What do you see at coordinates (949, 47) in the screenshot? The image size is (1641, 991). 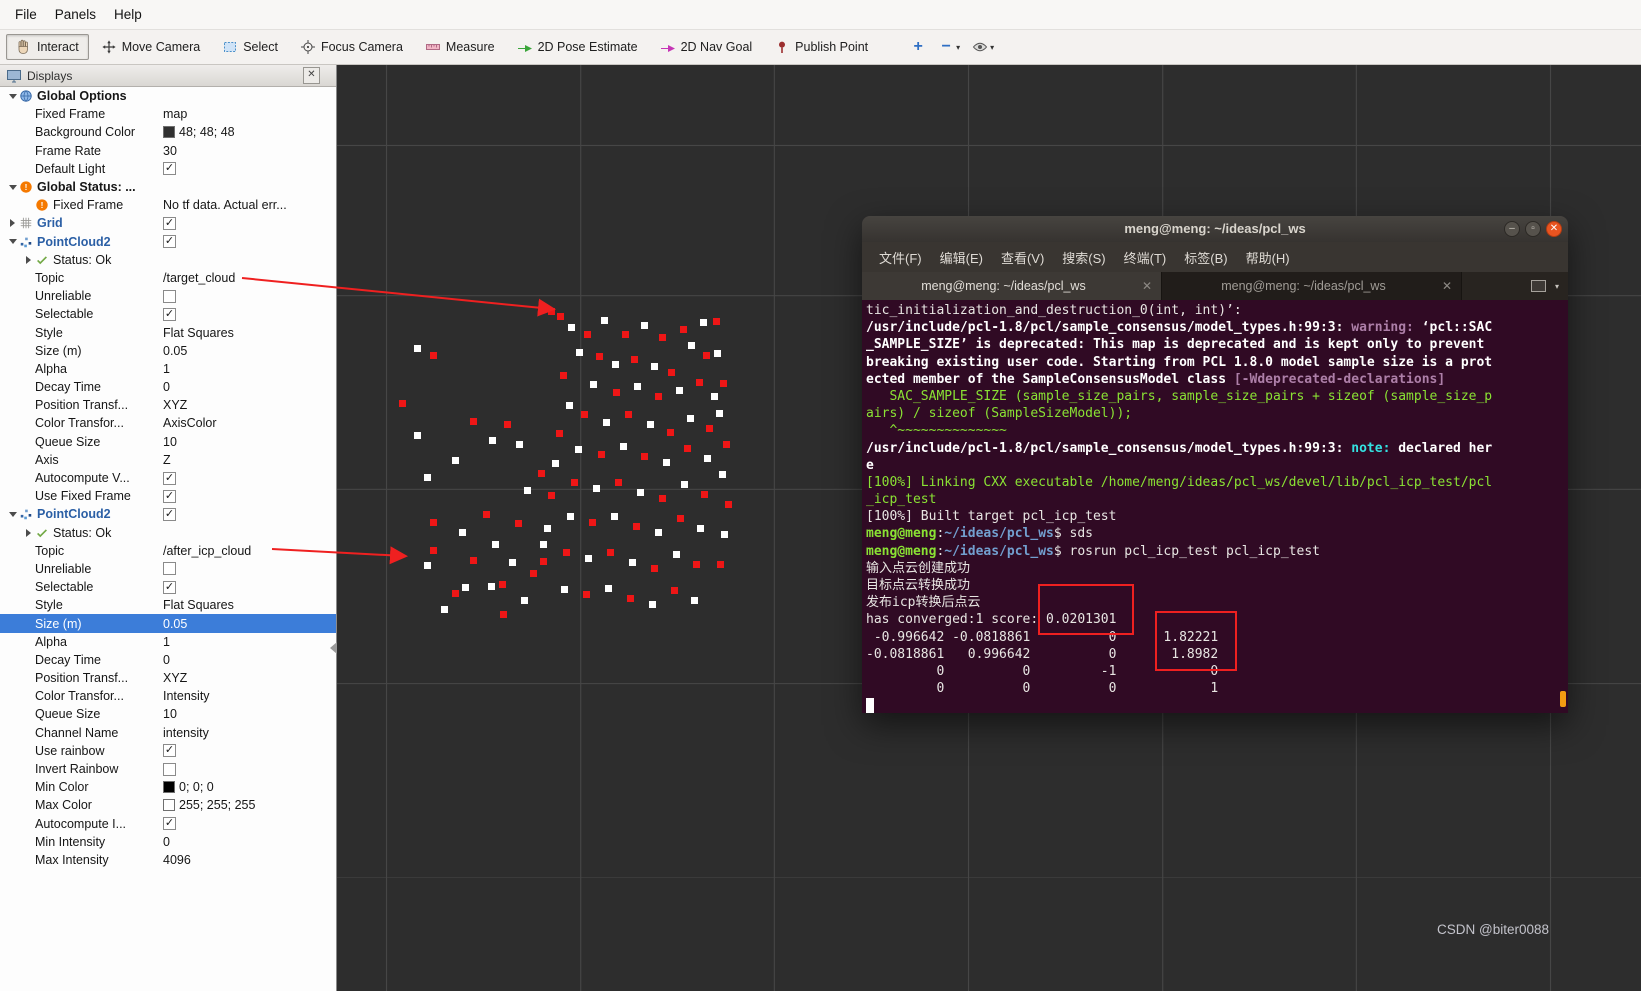 I see `zoom-out-button: − ▾` at bounding box center [949, 47].